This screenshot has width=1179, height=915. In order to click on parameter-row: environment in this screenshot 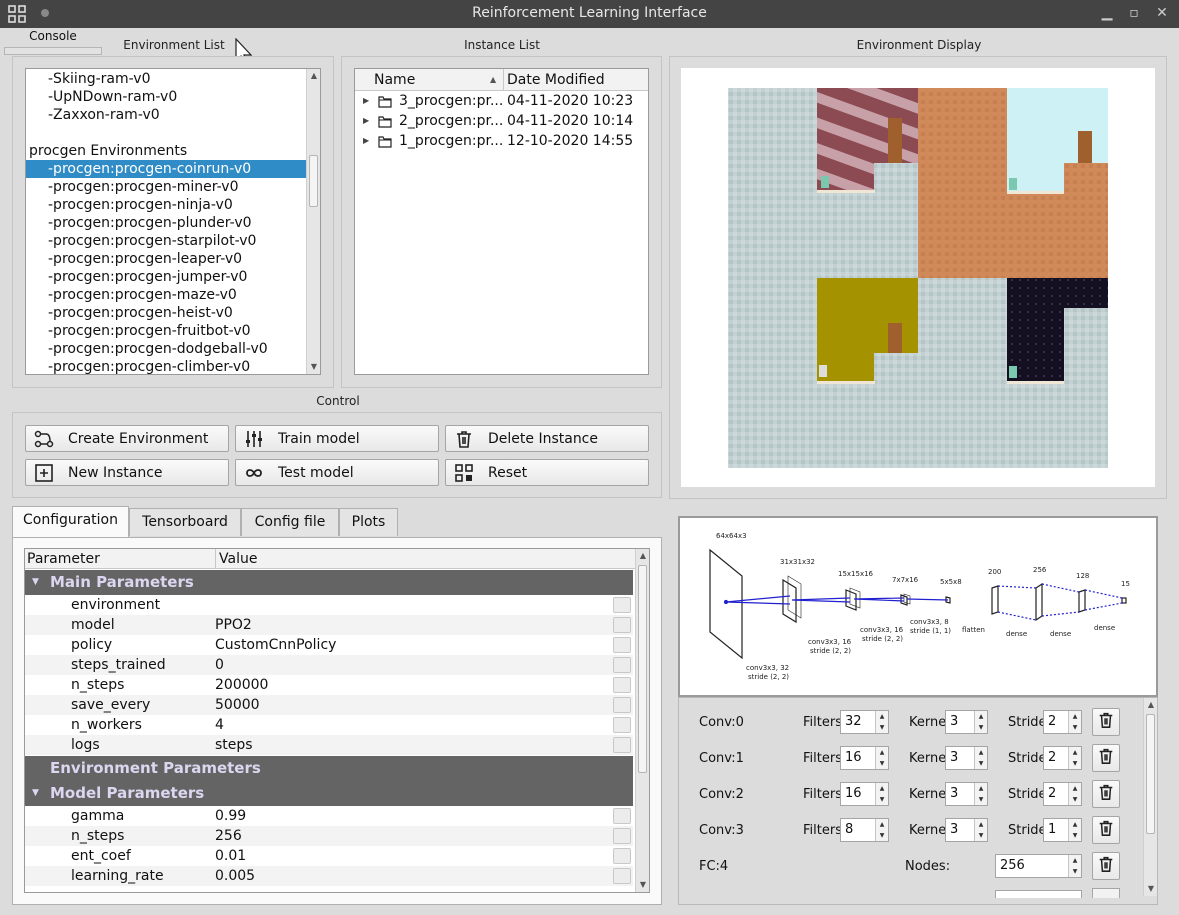, I will do `click(329, 605)`.